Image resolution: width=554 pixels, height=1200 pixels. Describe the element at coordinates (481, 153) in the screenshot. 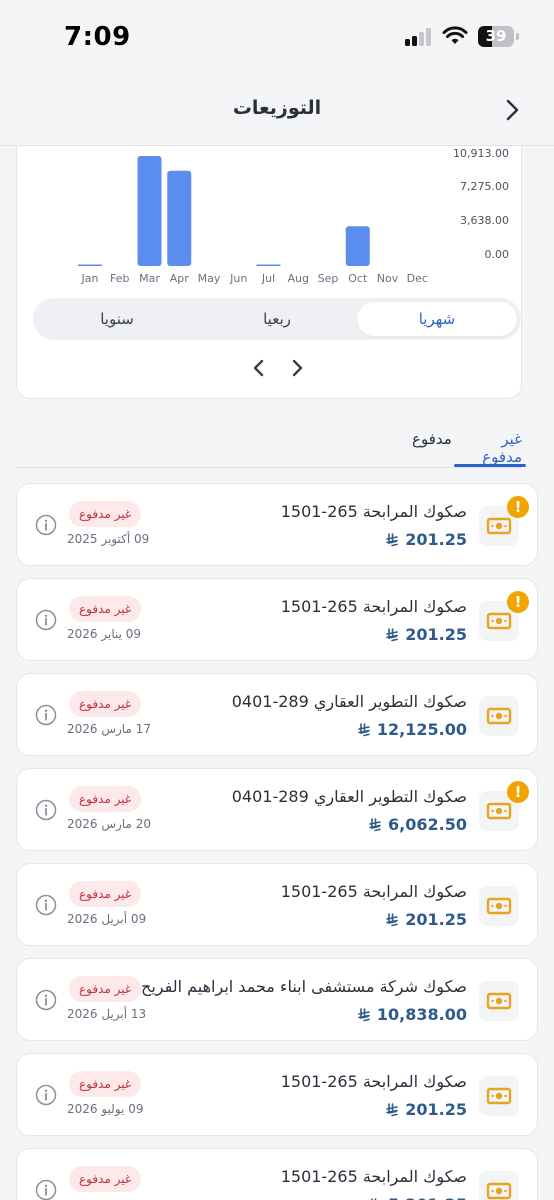

I see `y-tick-label: 10,913.00` at that location.